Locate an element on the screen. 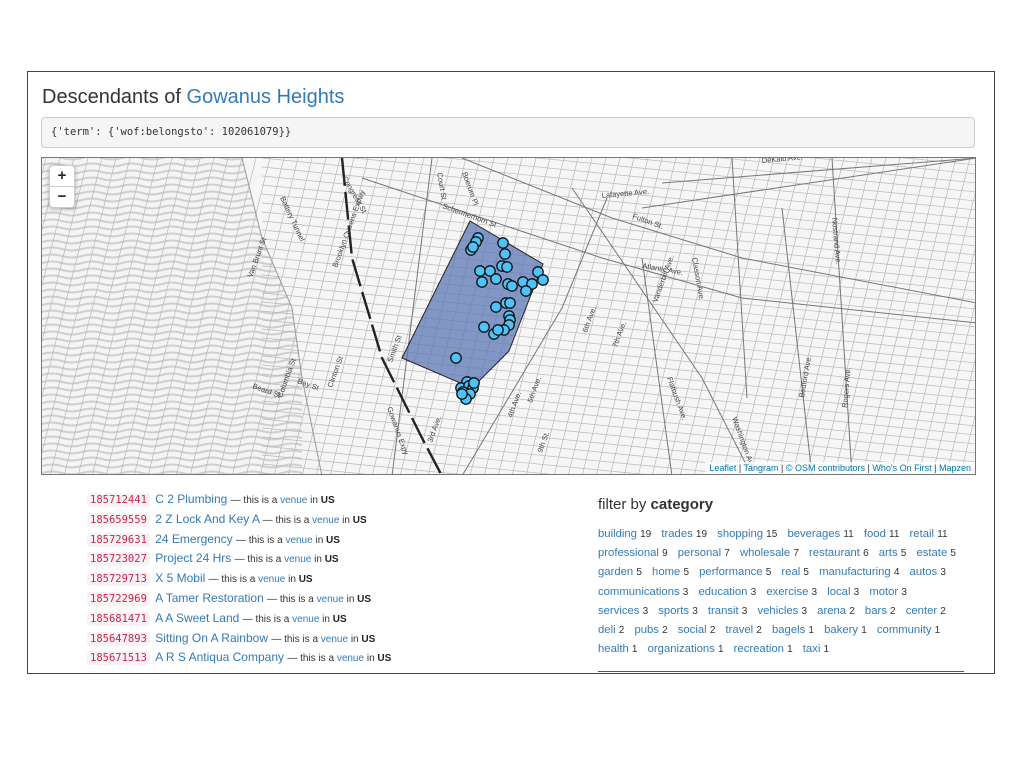 The width and height of the screenshot is (1024, 768). category-link: arena is located at coordinates (831, 611).